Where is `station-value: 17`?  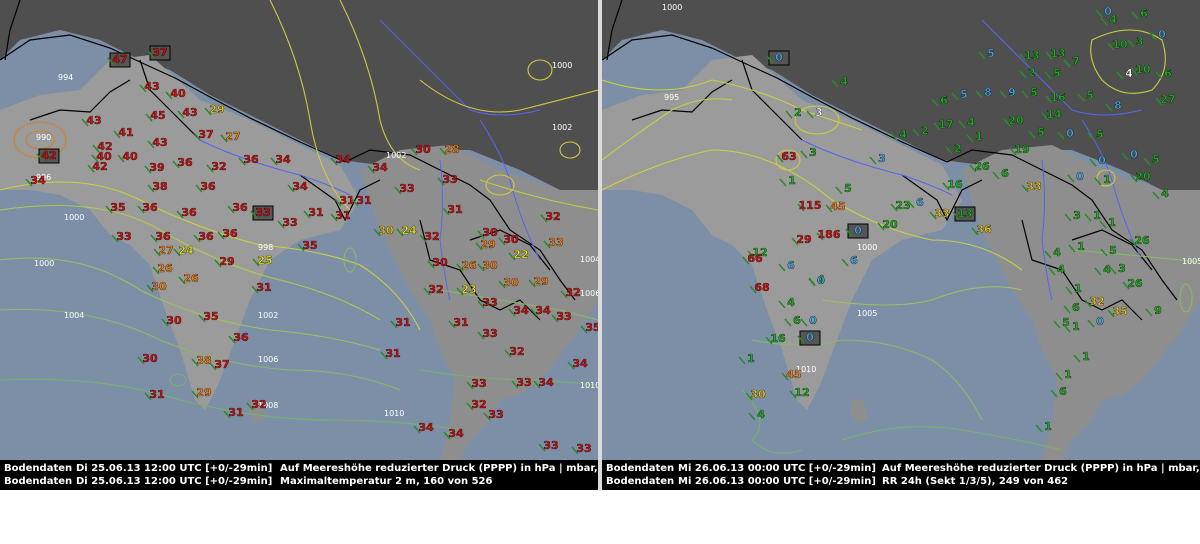 station-value: 17 is located at coordinates (945, 124).